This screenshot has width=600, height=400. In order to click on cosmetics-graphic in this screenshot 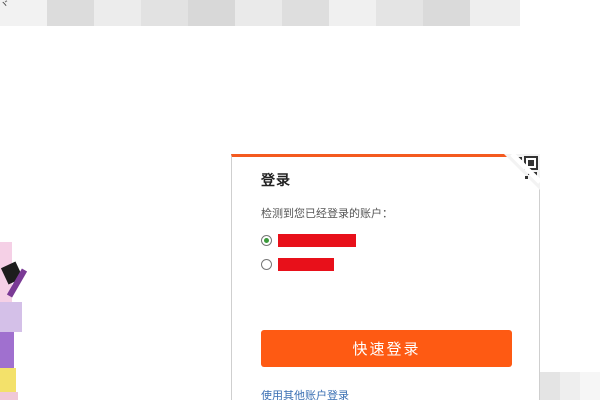, I will do `click(14, 321)`.